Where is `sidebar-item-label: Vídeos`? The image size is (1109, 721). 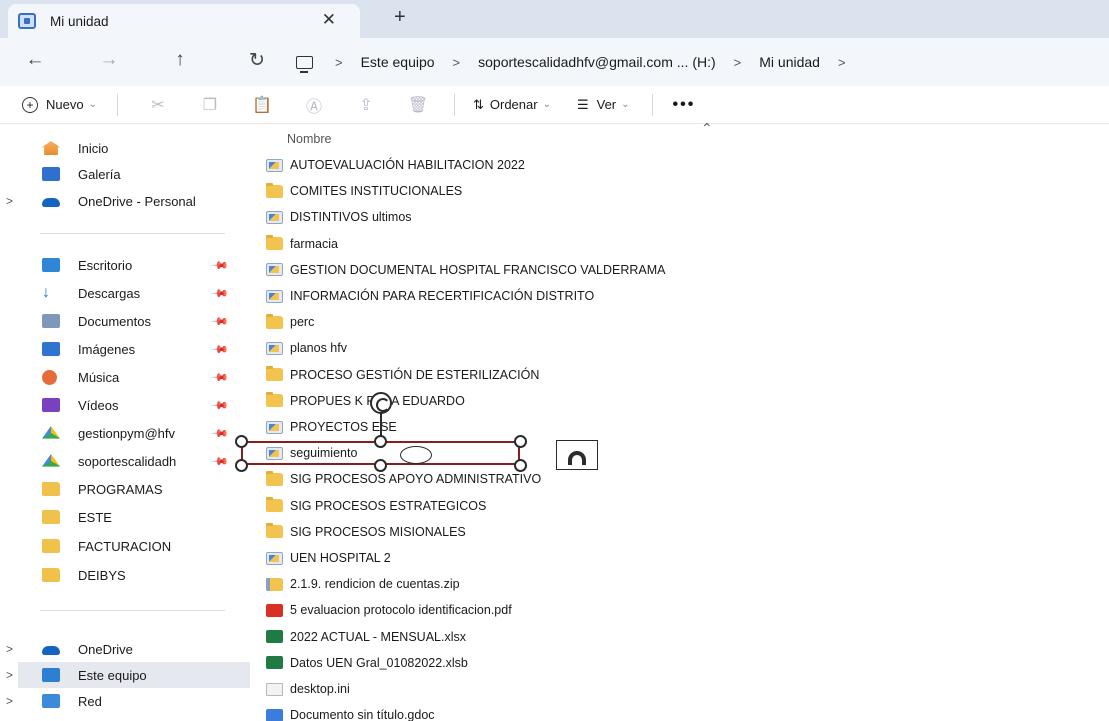
sidebar-item-label: Vídeos is located at coordinates (98, 405).